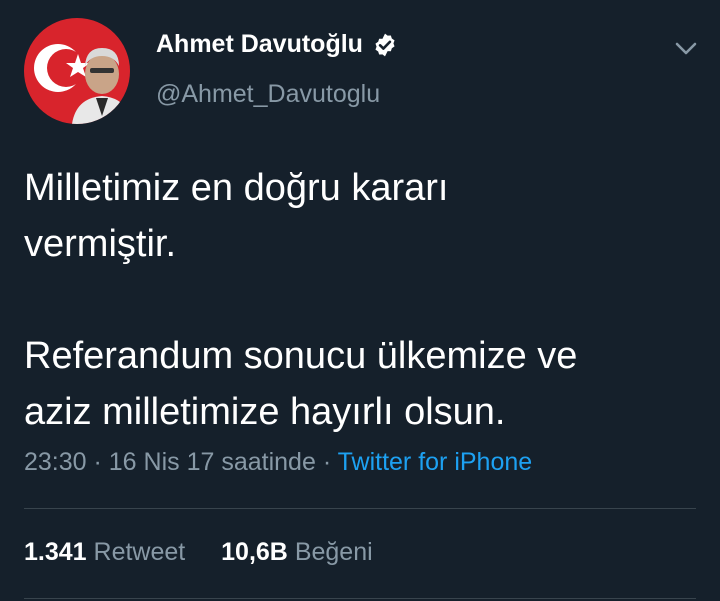  I want to click on retweet-stat: 1.341 Retweet, so click(104, 552).